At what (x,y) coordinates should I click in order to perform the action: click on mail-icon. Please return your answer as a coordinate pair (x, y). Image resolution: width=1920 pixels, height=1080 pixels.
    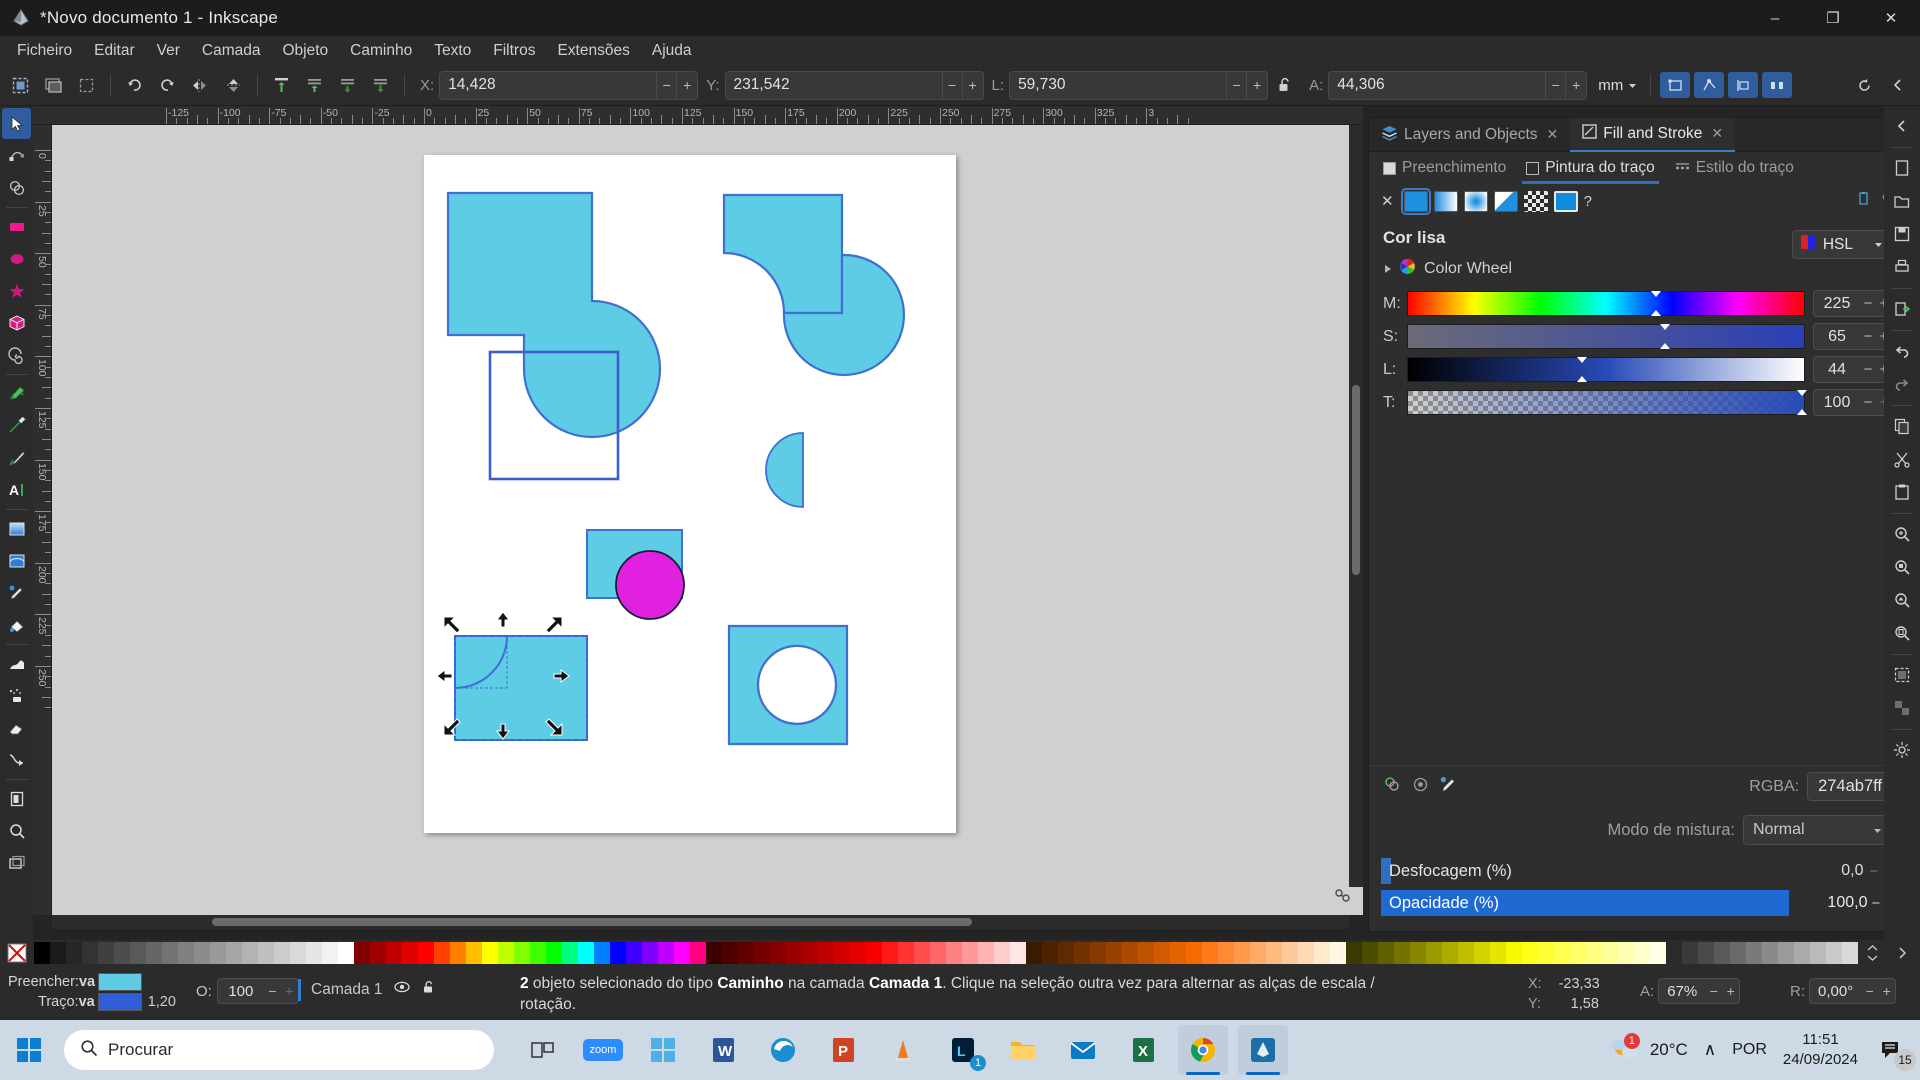
    Looking at the image, I should click on (1083, 1050).